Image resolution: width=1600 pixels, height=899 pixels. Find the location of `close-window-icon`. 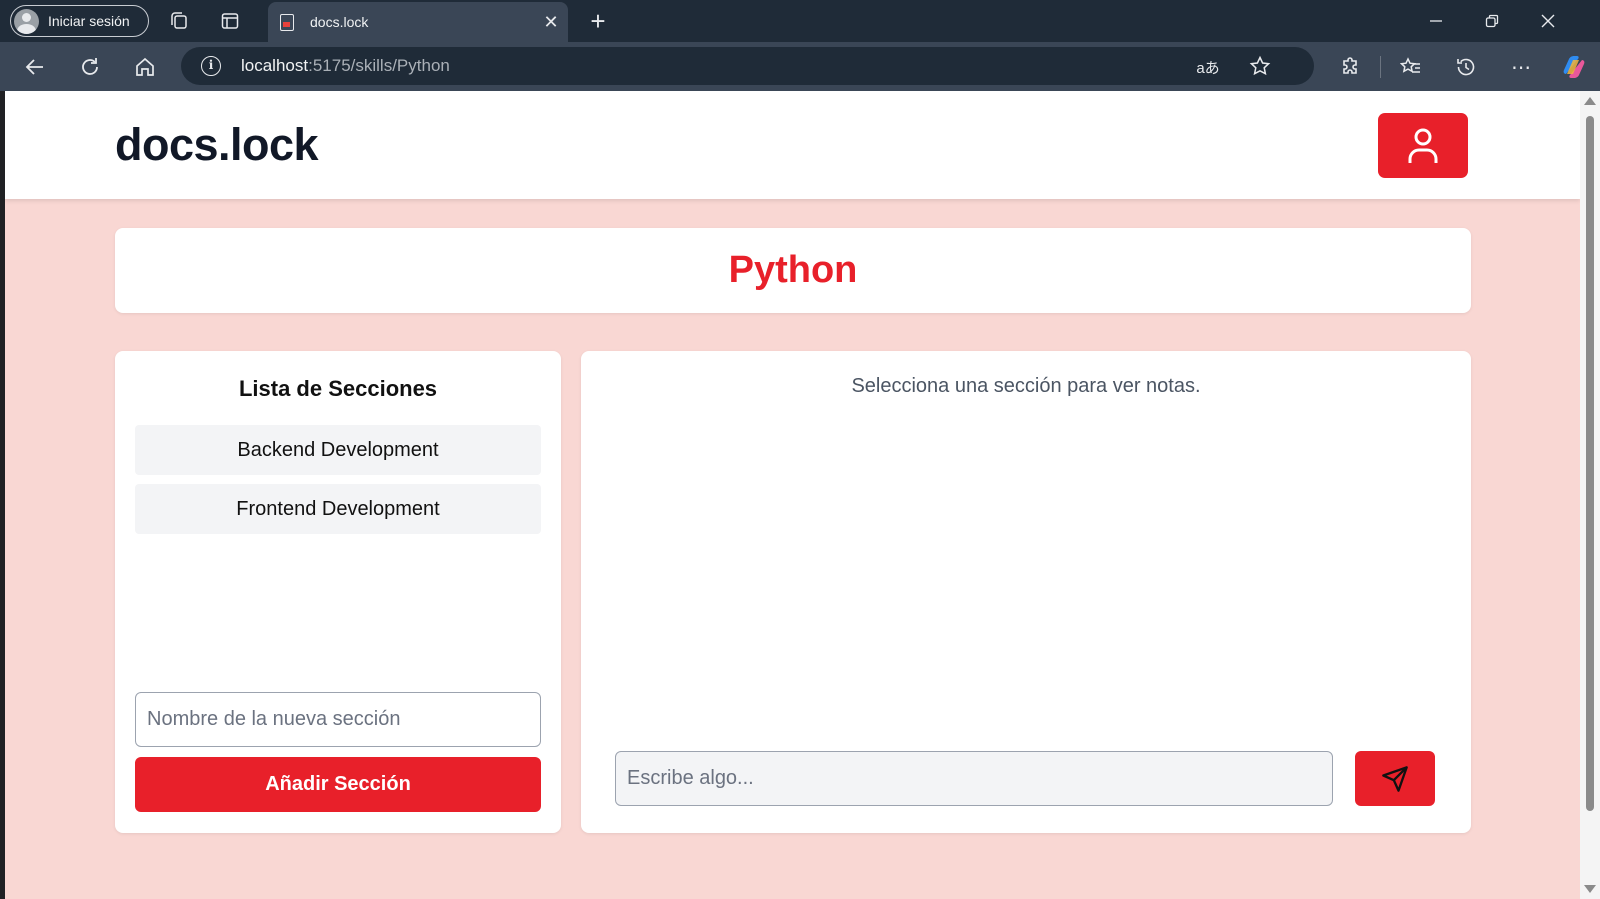

close-window-icon is located at coordinates (1548, 21).